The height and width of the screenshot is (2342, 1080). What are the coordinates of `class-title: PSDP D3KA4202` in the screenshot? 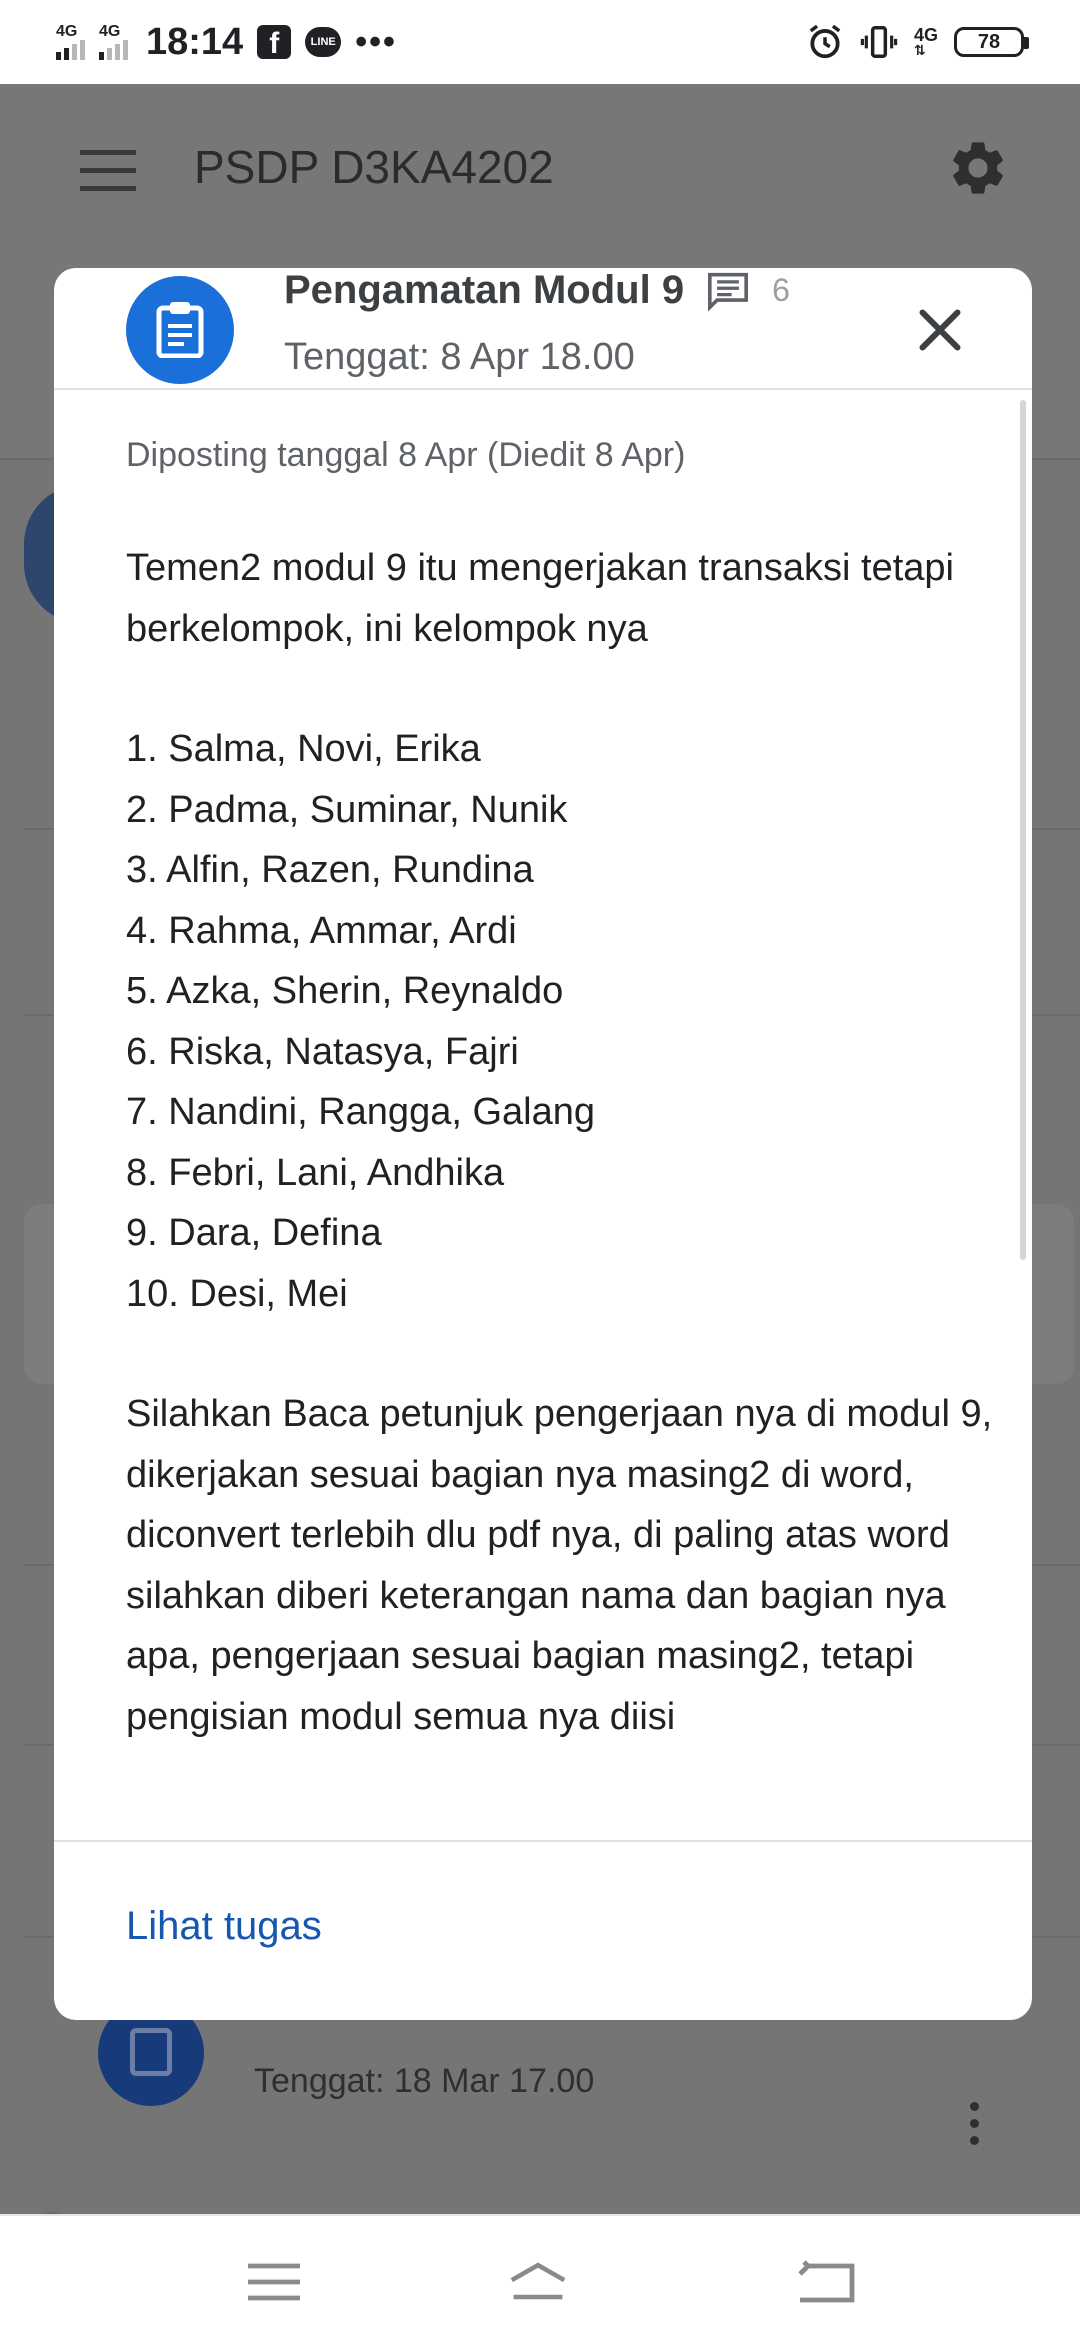 It's located at (374, 167).